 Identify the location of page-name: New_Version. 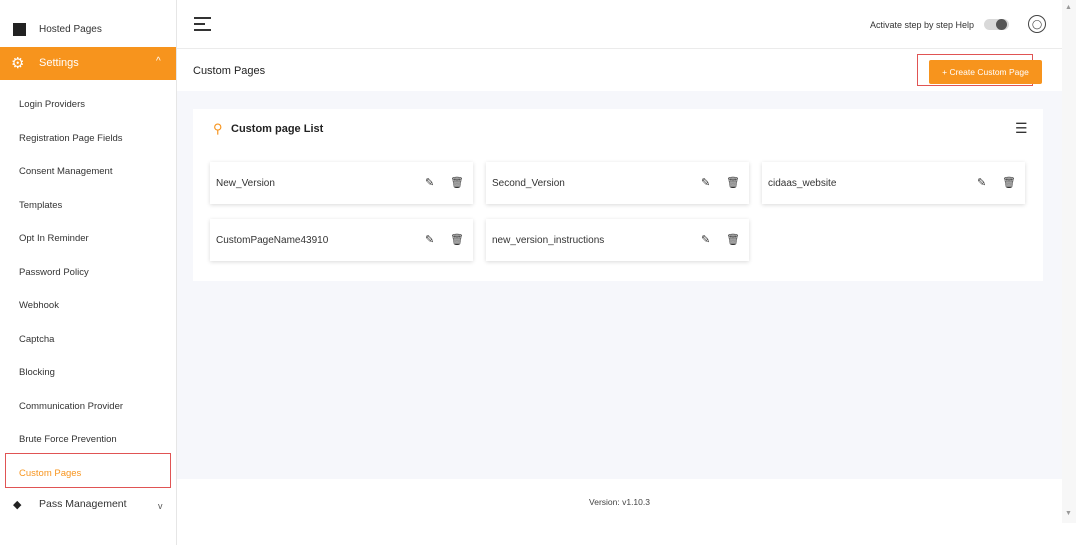
(245, 183).